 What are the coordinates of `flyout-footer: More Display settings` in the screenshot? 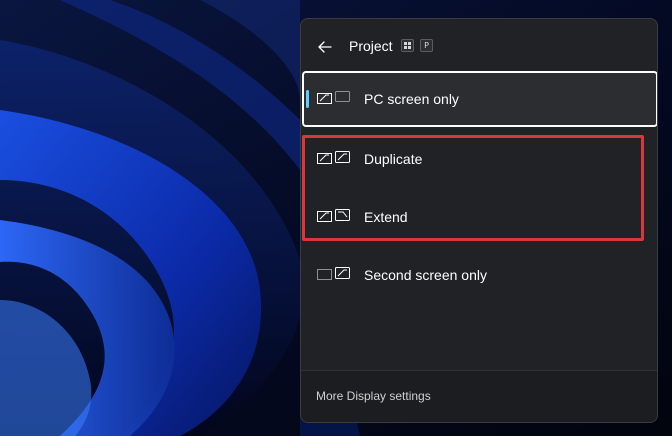 It's located at (479, 396).